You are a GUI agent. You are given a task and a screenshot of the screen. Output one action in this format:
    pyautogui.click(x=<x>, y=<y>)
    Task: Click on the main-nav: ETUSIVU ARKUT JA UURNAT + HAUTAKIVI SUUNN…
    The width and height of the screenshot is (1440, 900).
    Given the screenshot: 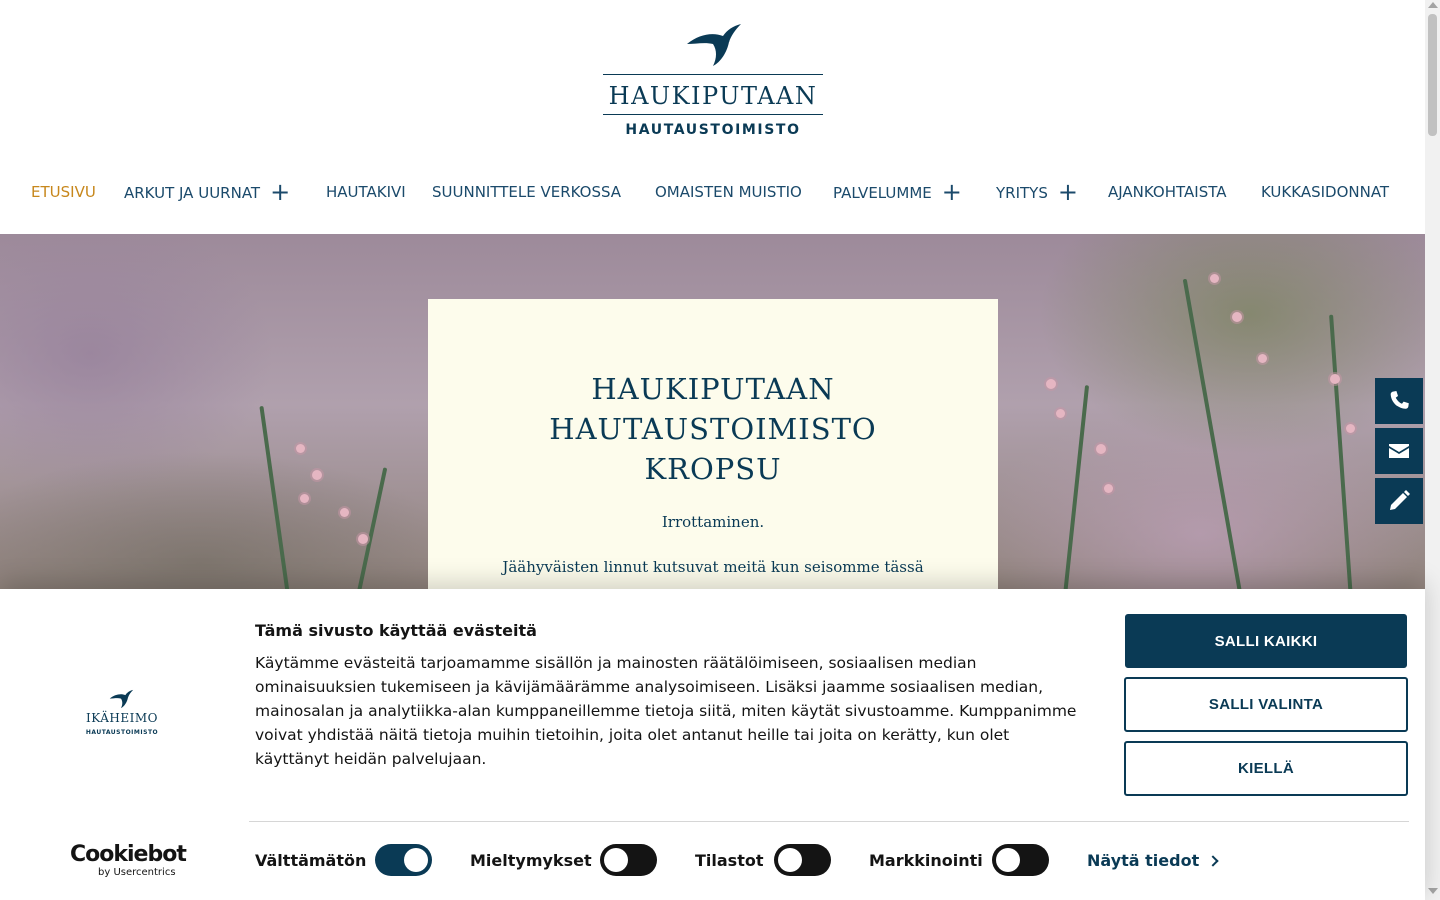 What is the action you would take?
    pyautogui.click(x=712, y=192)
    